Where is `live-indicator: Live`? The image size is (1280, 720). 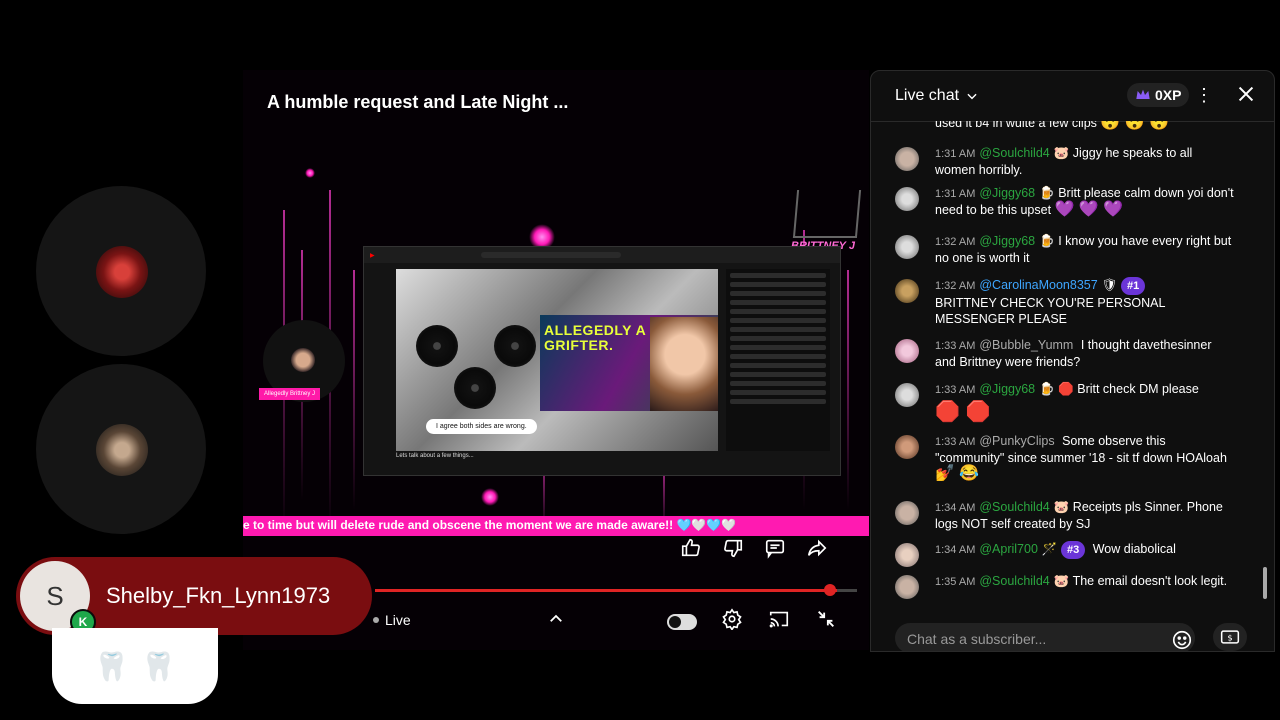
live-indicator: Live is located at coordinates (392, 620).